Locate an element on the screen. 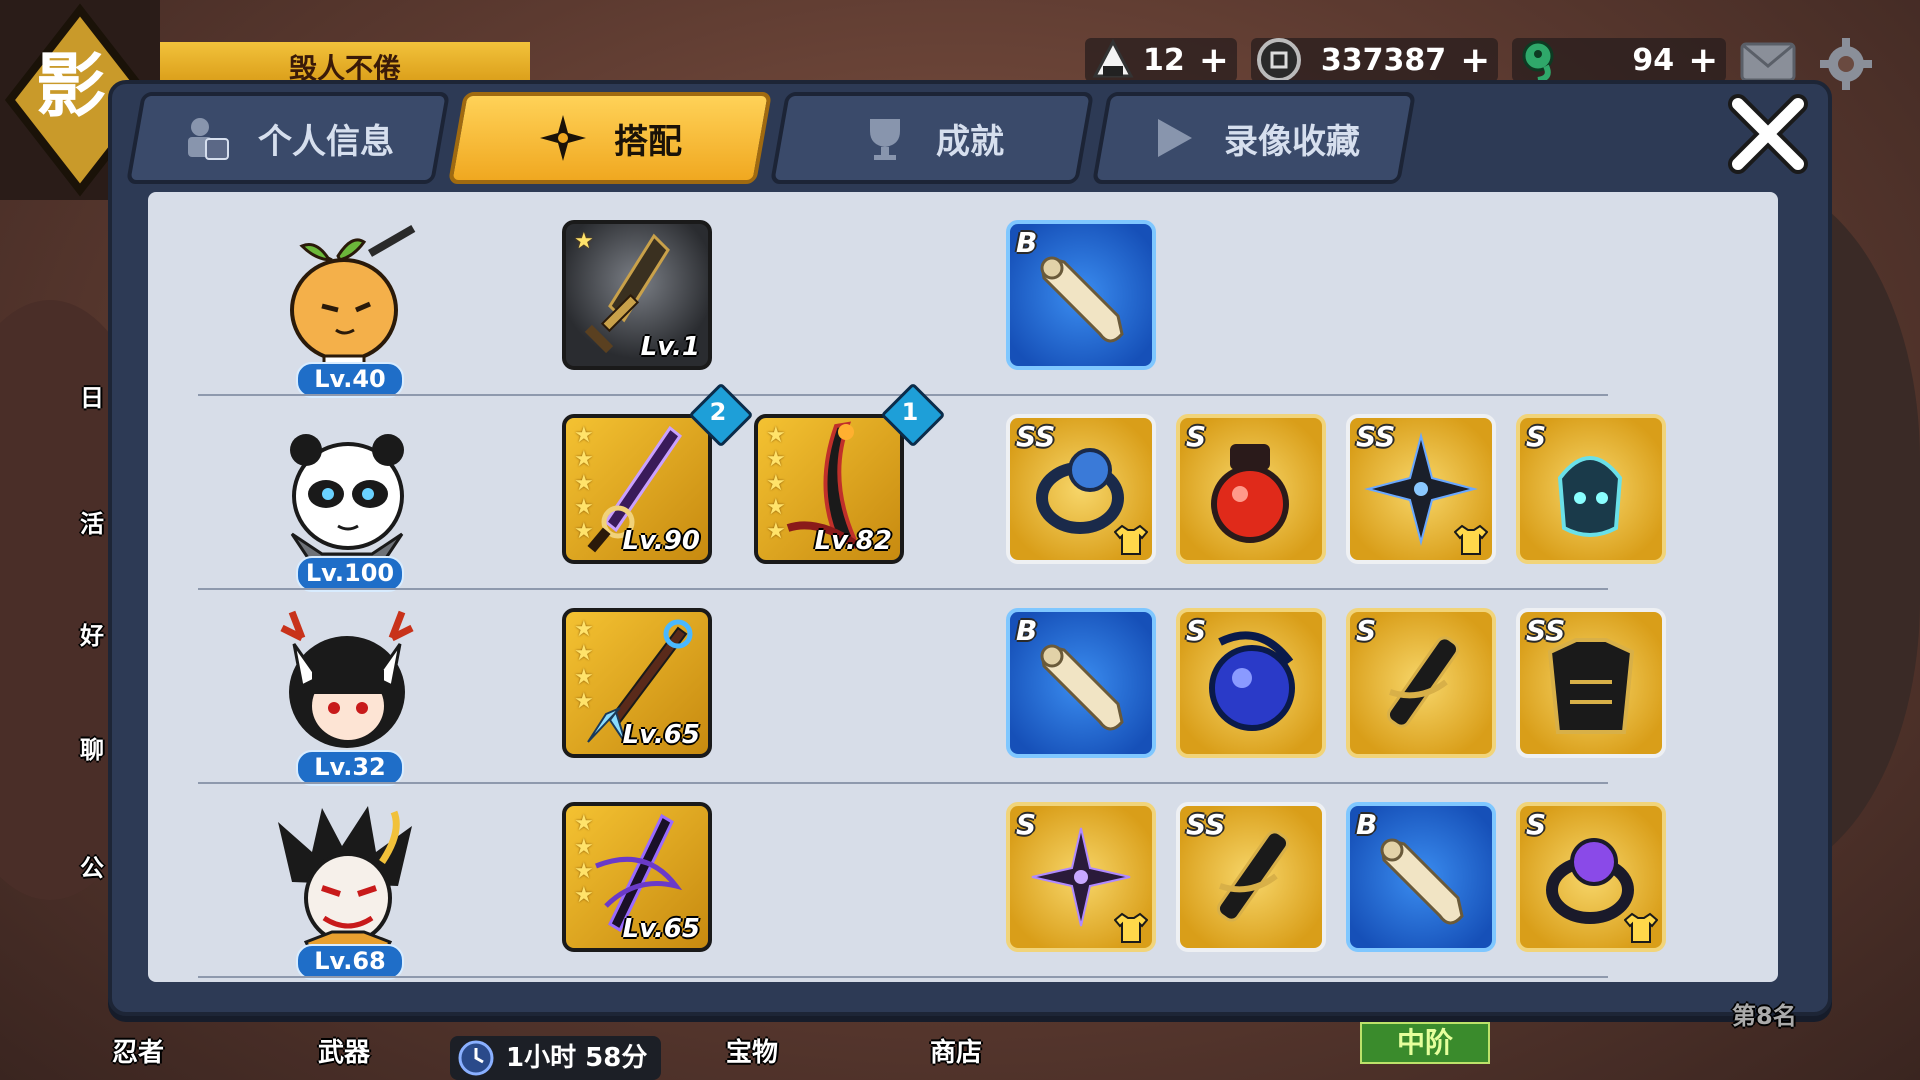  side-label-friends: 好 is located at coordinates (92, 633).